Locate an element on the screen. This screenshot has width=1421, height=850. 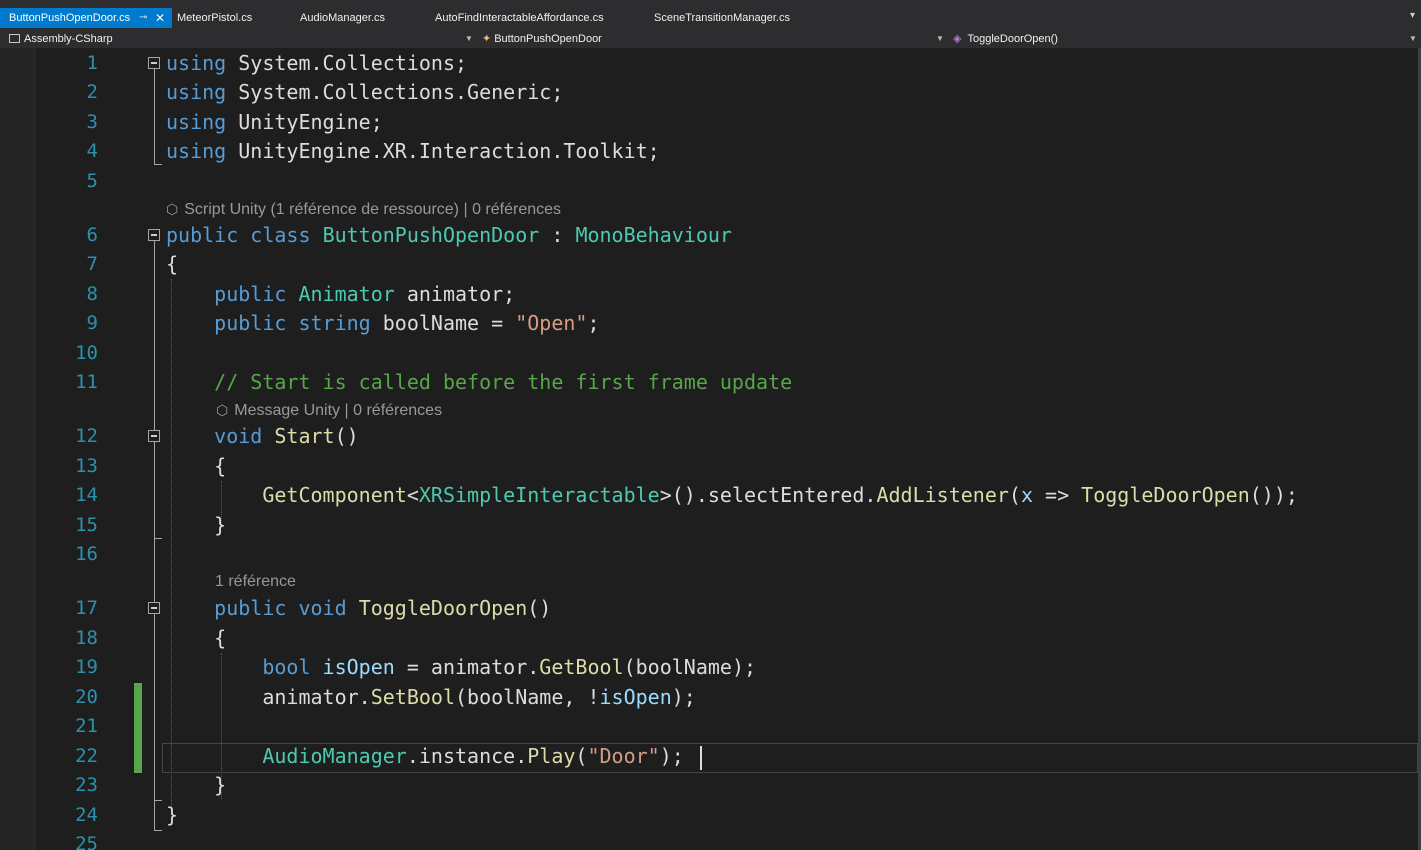
line-number: 21 is located at coordinates (86, 726).